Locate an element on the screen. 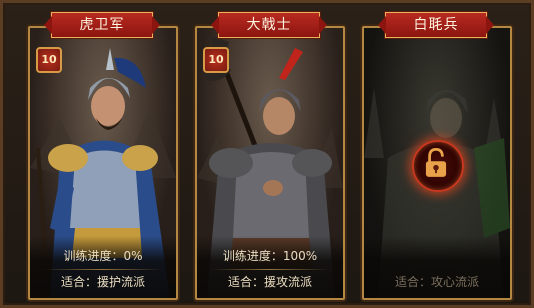 The width and height of the screenshot is (534, 308). training-progress-label: 训练进度：100% is located at coordinates (270, 256).